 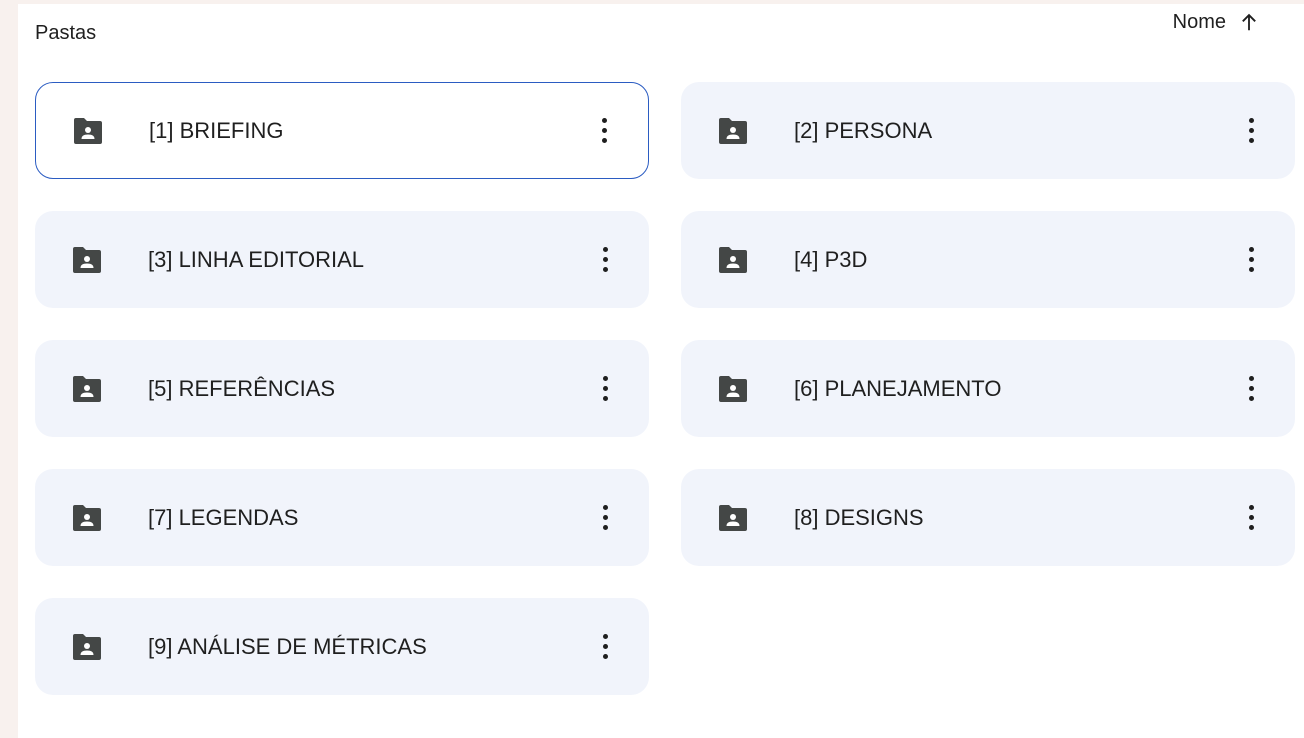 What do you see at coordinates (342, 388) in the screenshot?
I see `folder-card: [5] REFERÊNCIAS` at bounding box center [342, 388].